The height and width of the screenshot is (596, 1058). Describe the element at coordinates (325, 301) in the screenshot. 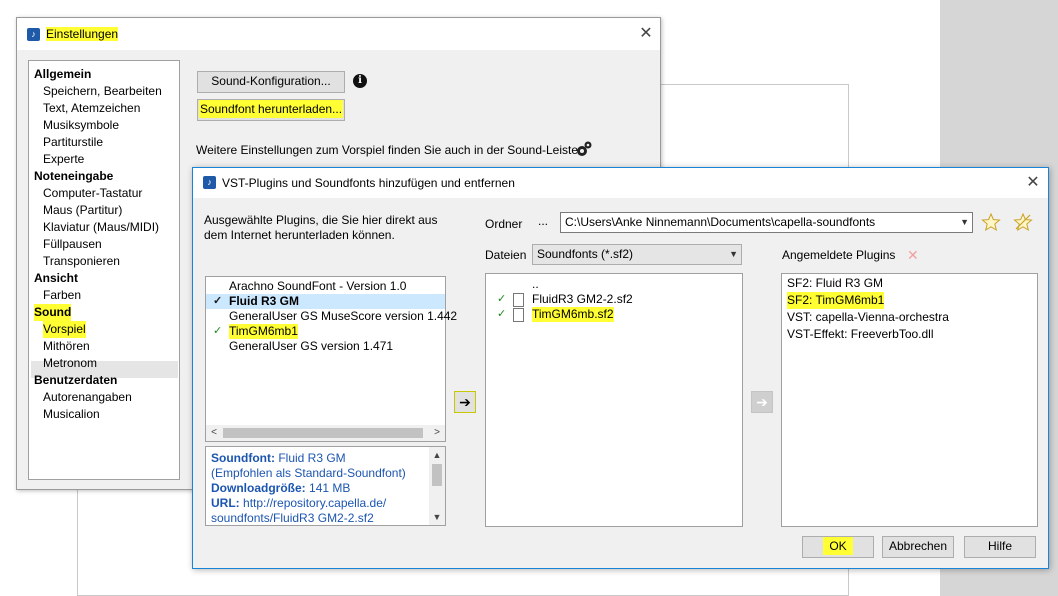

I see `plugin-list-item: ✓ Fluid R3 GM` at that location.